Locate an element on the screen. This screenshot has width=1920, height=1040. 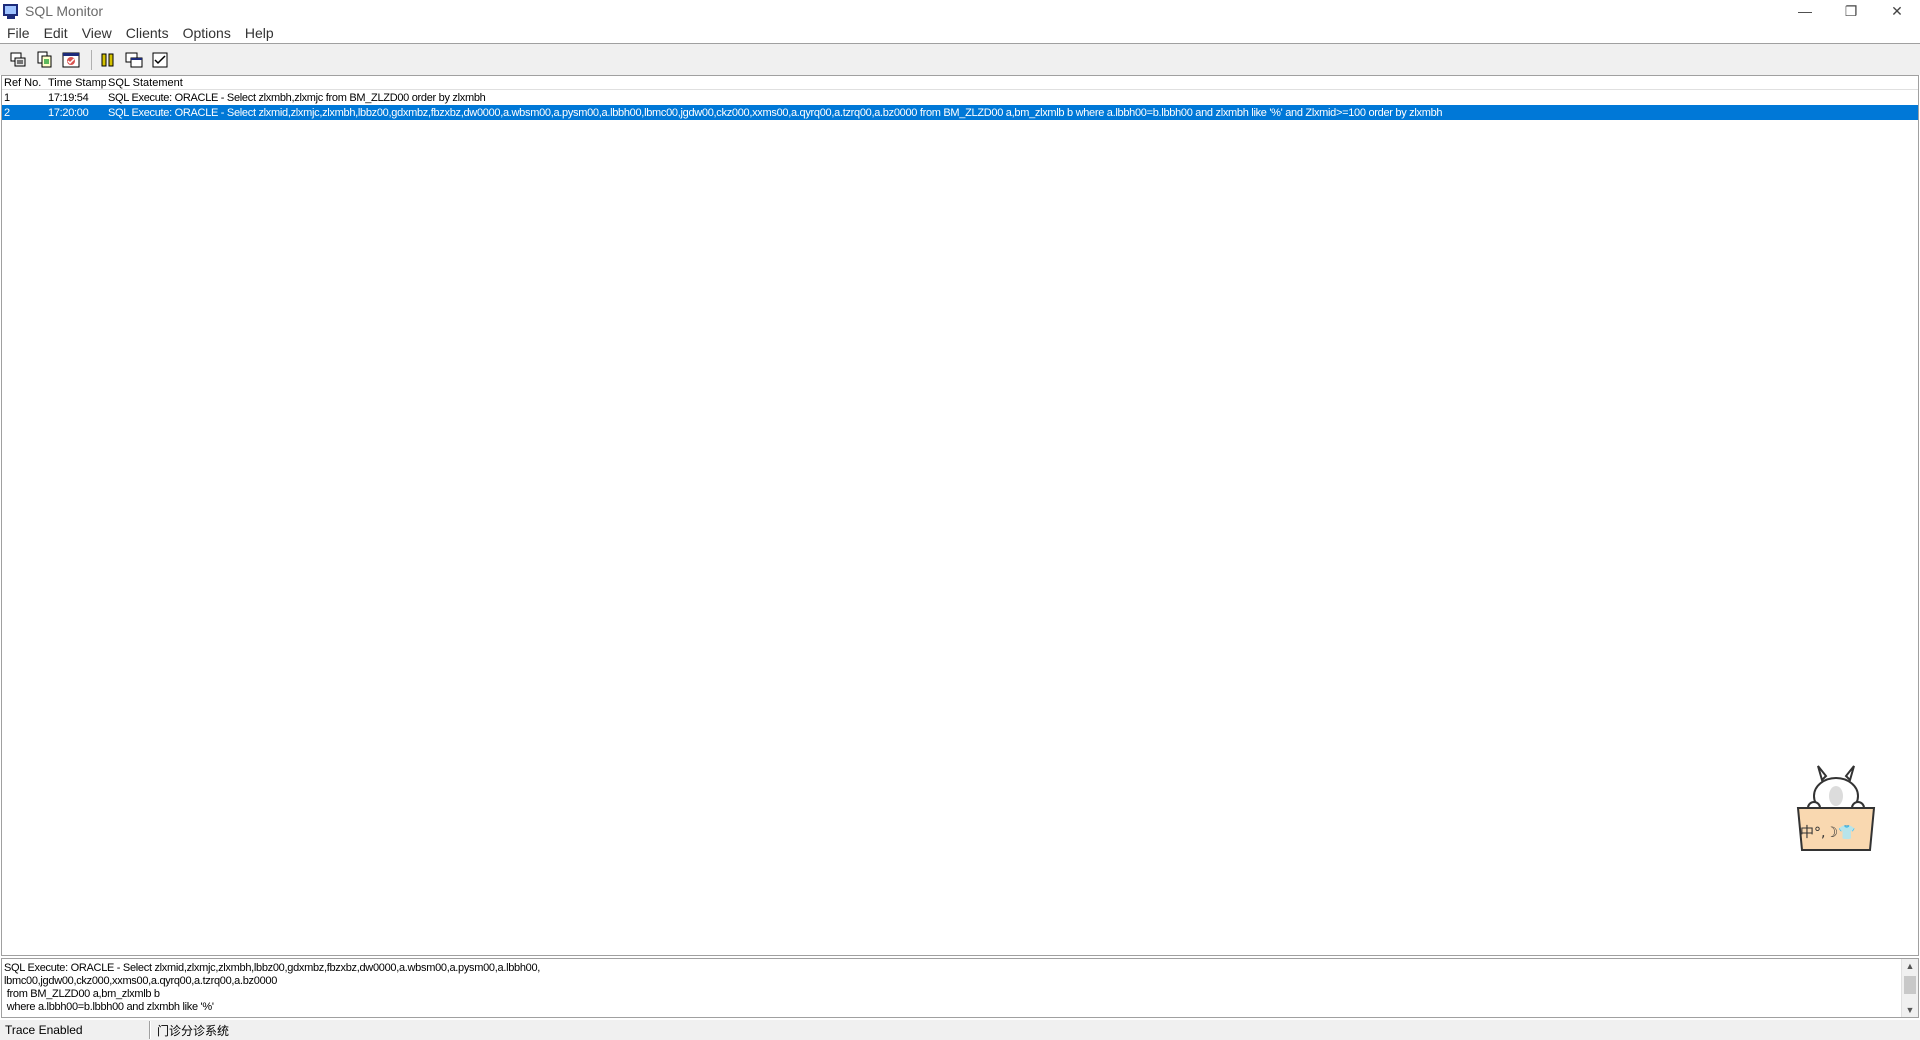
scroll-thumb is located at coordinates (1910, 985).